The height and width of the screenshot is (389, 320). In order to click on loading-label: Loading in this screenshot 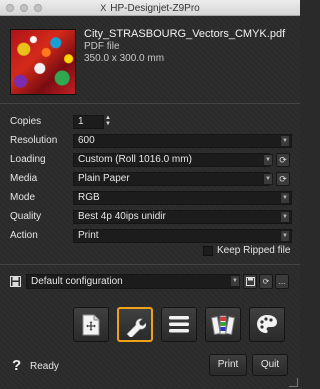, I will do `click(28, 159)`.